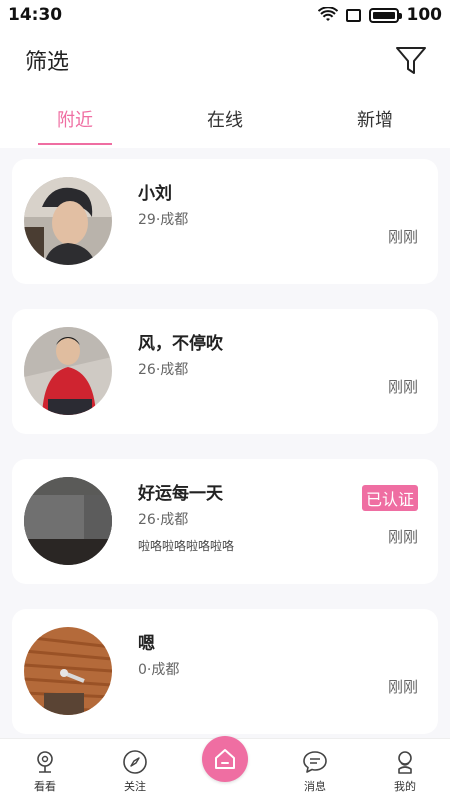 Image resolution: width=450 pixels, height=800 pixels. What do you see at coordinates (45, 762) in the screenshot?
I see `location-pin-icon` at bounding box center [45, 762].